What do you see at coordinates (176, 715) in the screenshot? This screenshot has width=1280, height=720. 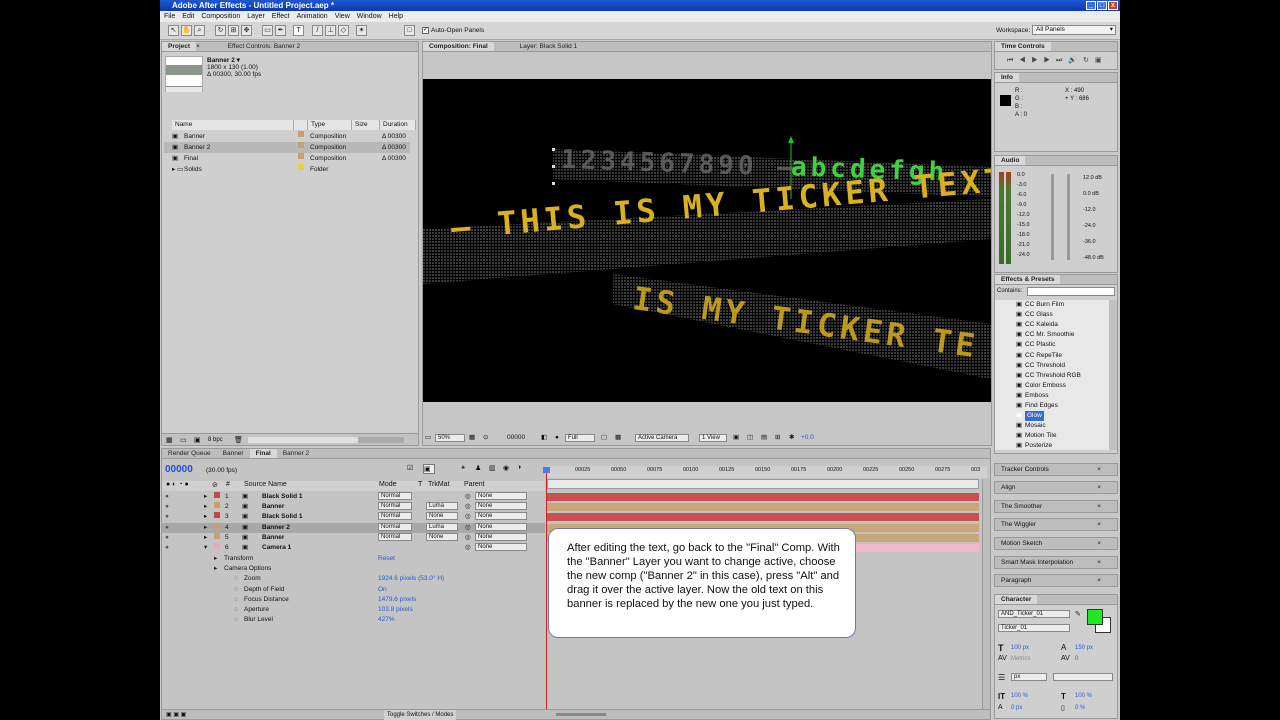 I see `expand-switches-icon: ▣ ▣ ▣` at bounding box center [176, 715].